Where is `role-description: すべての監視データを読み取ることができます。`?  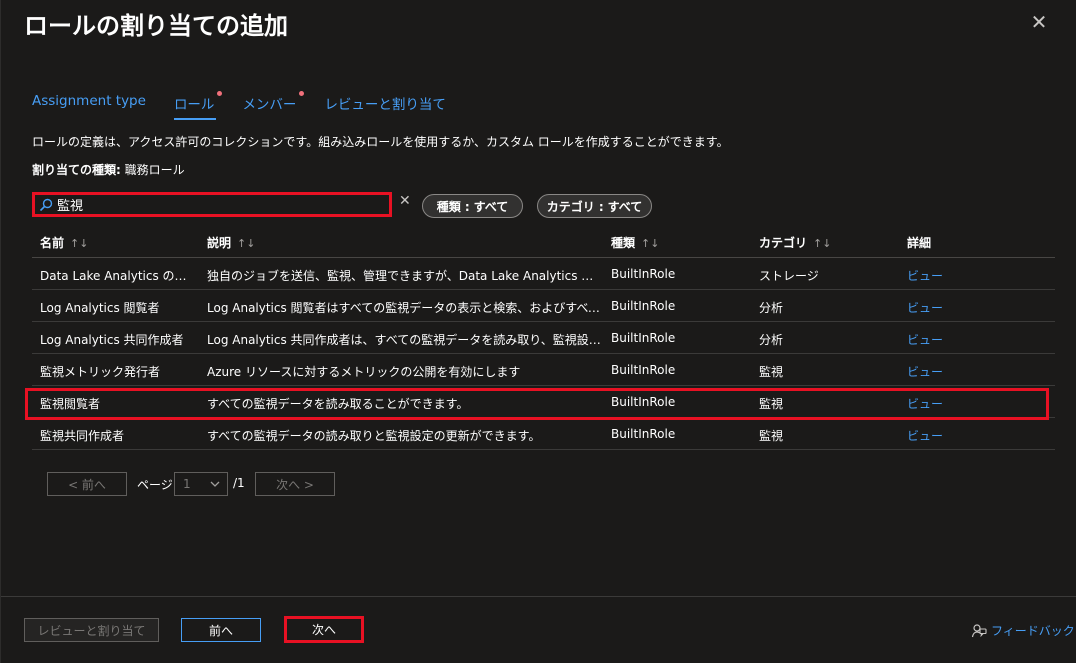 role-description: すべての監視データを読み取ることができます。 is located at coordinates (338, 404).